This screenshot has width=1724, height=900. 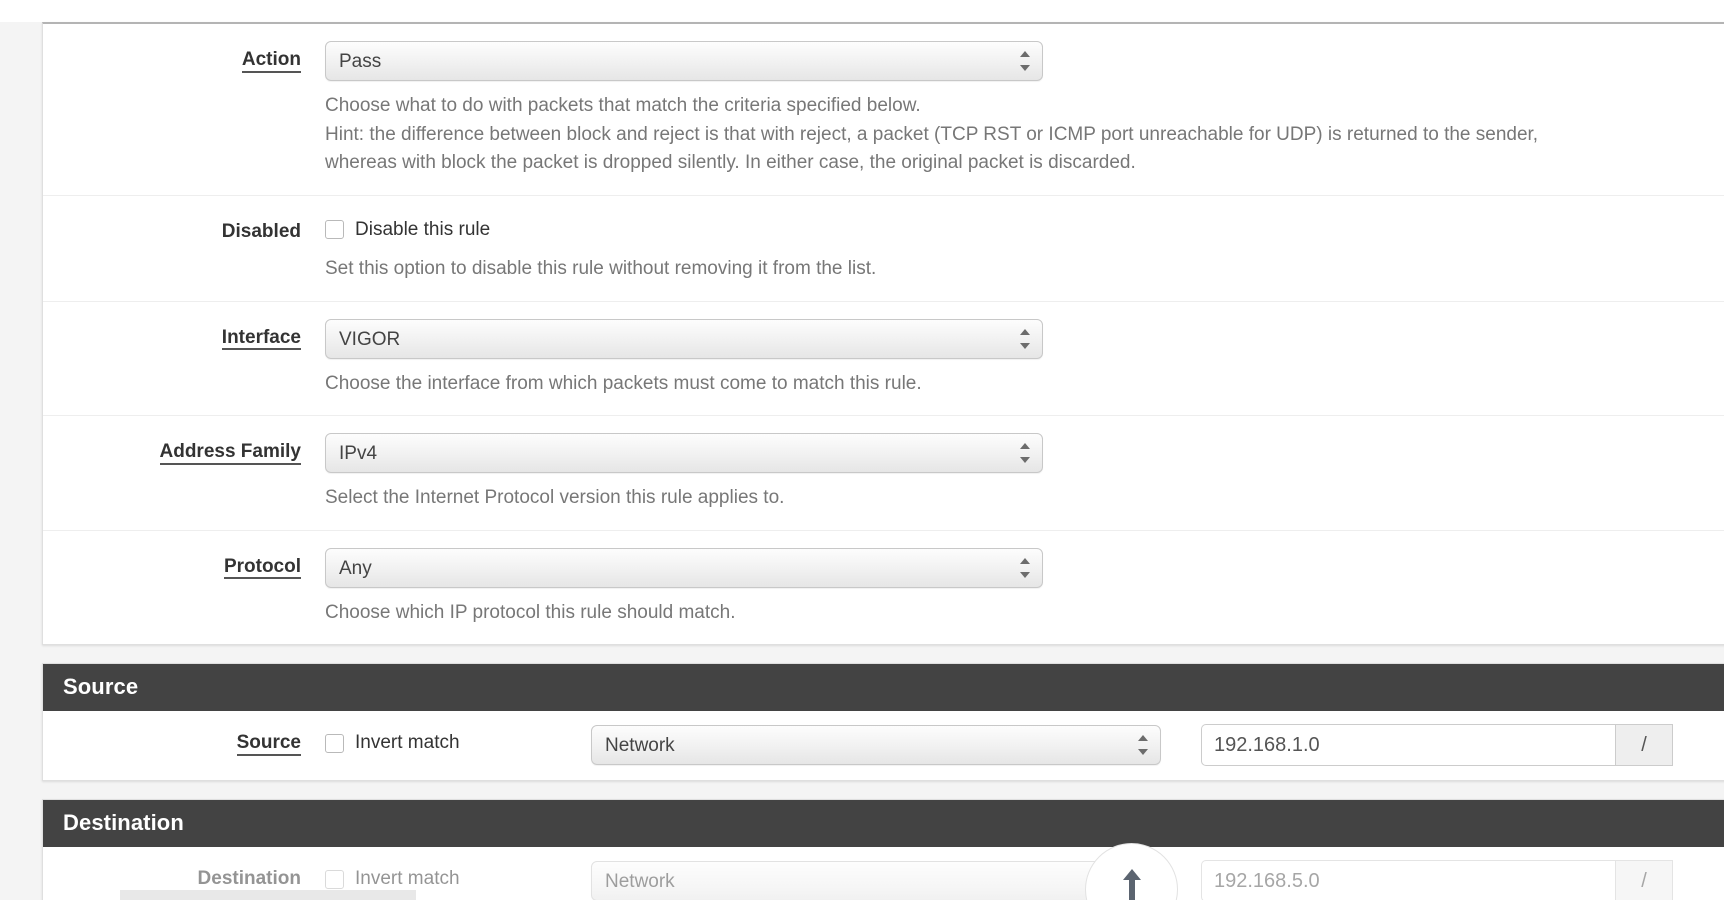 I want to click on protocol-select: Any, so click(x=684, y=567).